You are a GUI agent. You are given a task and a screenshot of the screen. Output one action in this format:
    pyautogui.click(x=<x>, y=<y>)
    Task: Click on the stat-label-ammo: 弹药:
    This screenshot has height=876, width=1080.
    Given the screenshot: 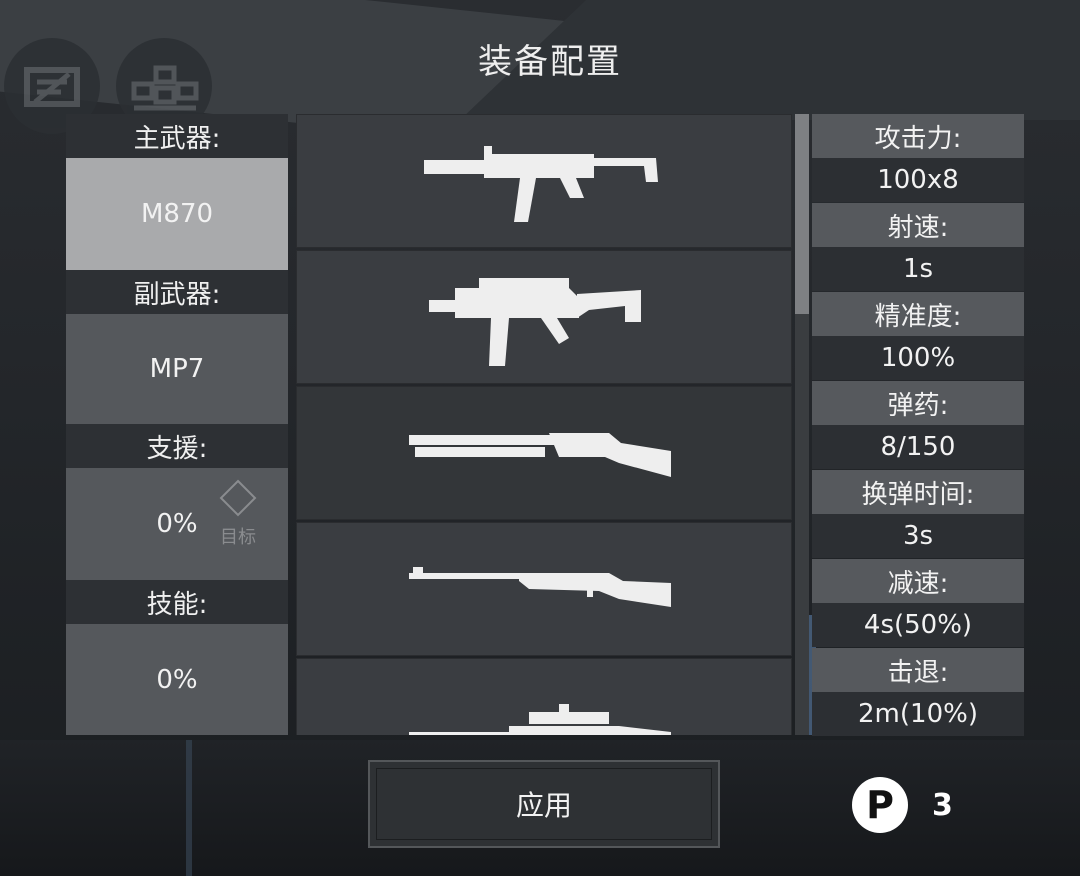 What is the action you would take?
    pyautogui.click(x=918, y=403)
    